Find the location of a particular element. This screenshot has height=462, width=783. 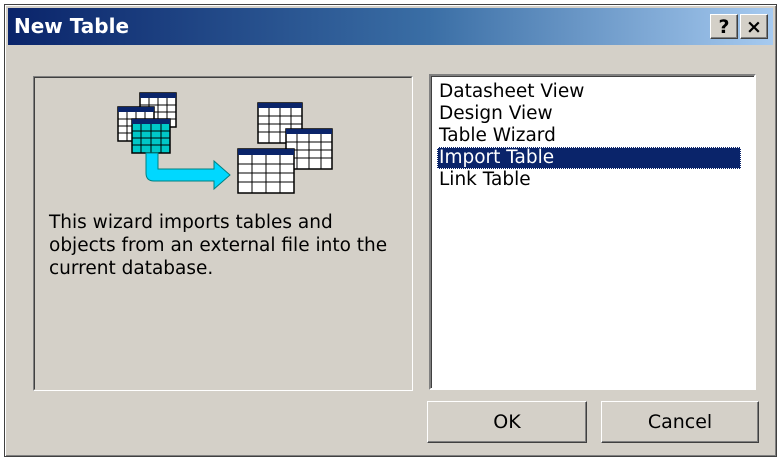

import-tables-icon is located at coordinates (225, 143).